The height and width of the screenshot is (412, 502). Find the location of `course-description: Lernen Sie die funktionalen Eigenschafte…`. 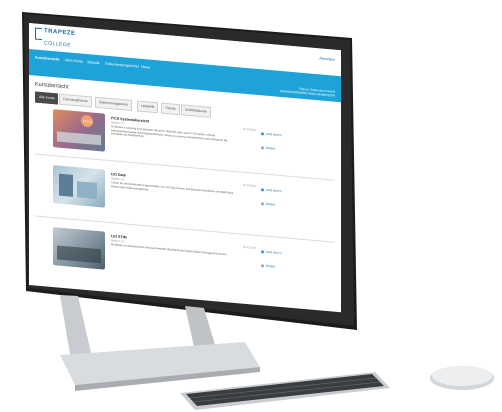

course-description: Lernen Sie die funktionalen Eigenschafte… is located at coordinates (172, 188).